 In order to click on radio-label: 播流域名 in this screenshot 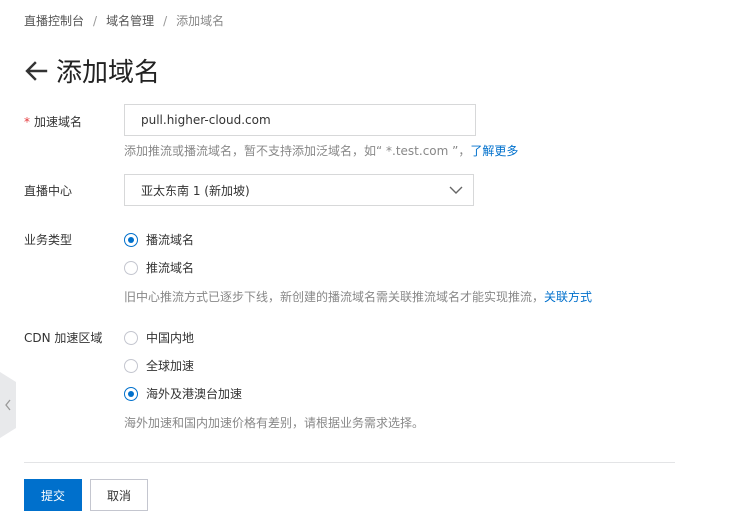, I will do `click(170, 240)`.